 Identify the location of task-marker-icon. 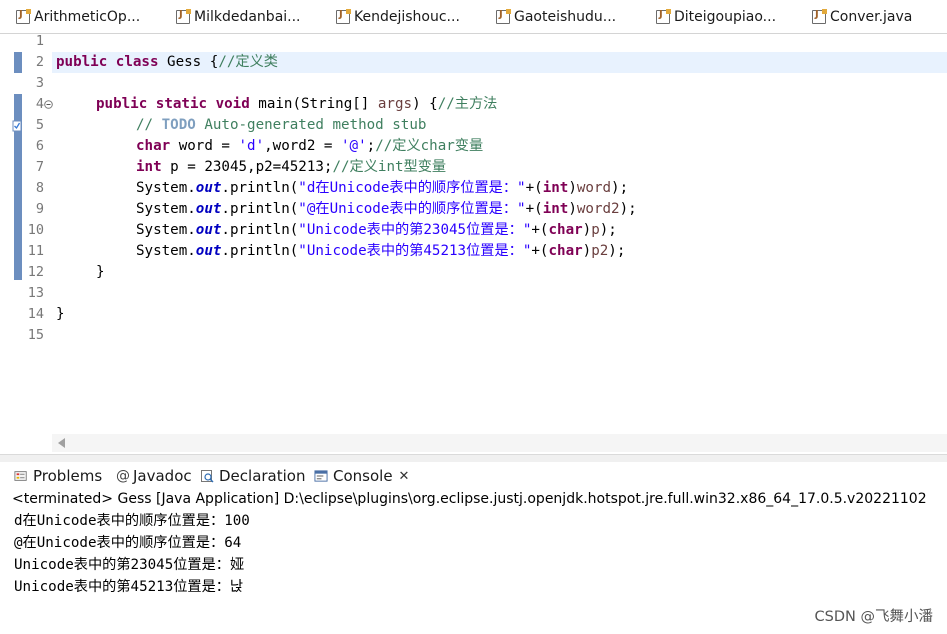
(17, 126).